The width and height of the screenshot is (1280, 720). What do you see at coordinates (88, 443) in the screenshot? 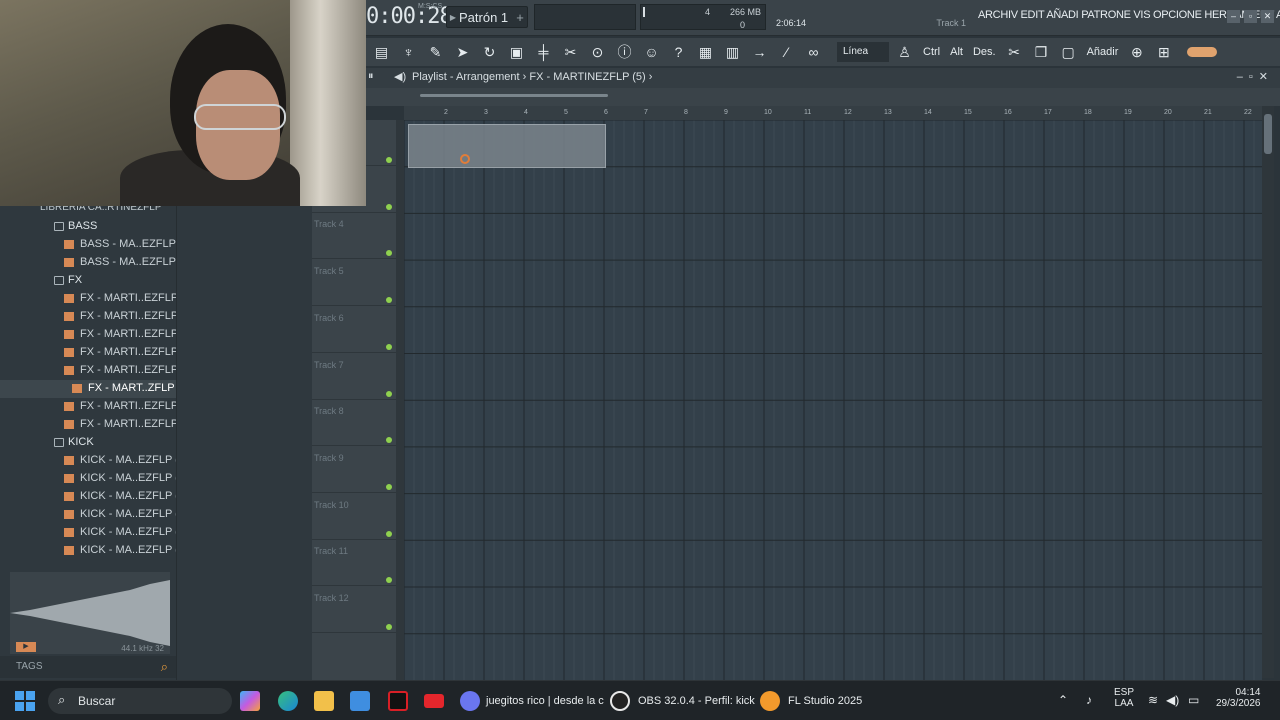
I see `browser-folder: KICK` at bounding box center [88, 443].